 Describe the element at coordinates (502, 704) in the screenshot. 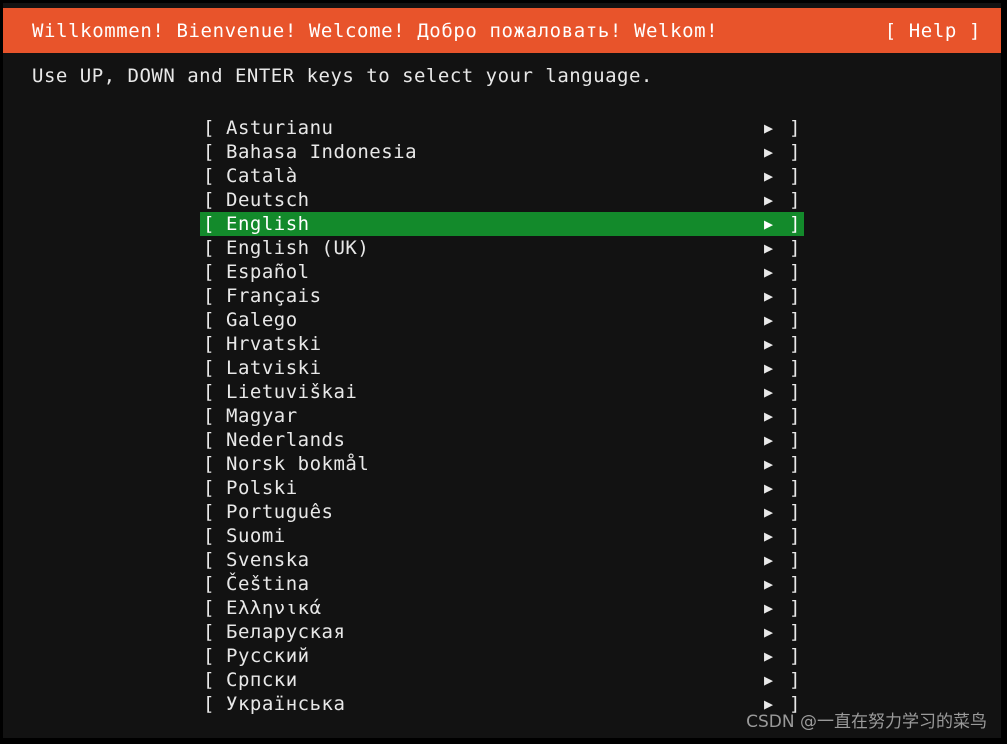

I see `language-list-item: [Українська ▶]` at that location.